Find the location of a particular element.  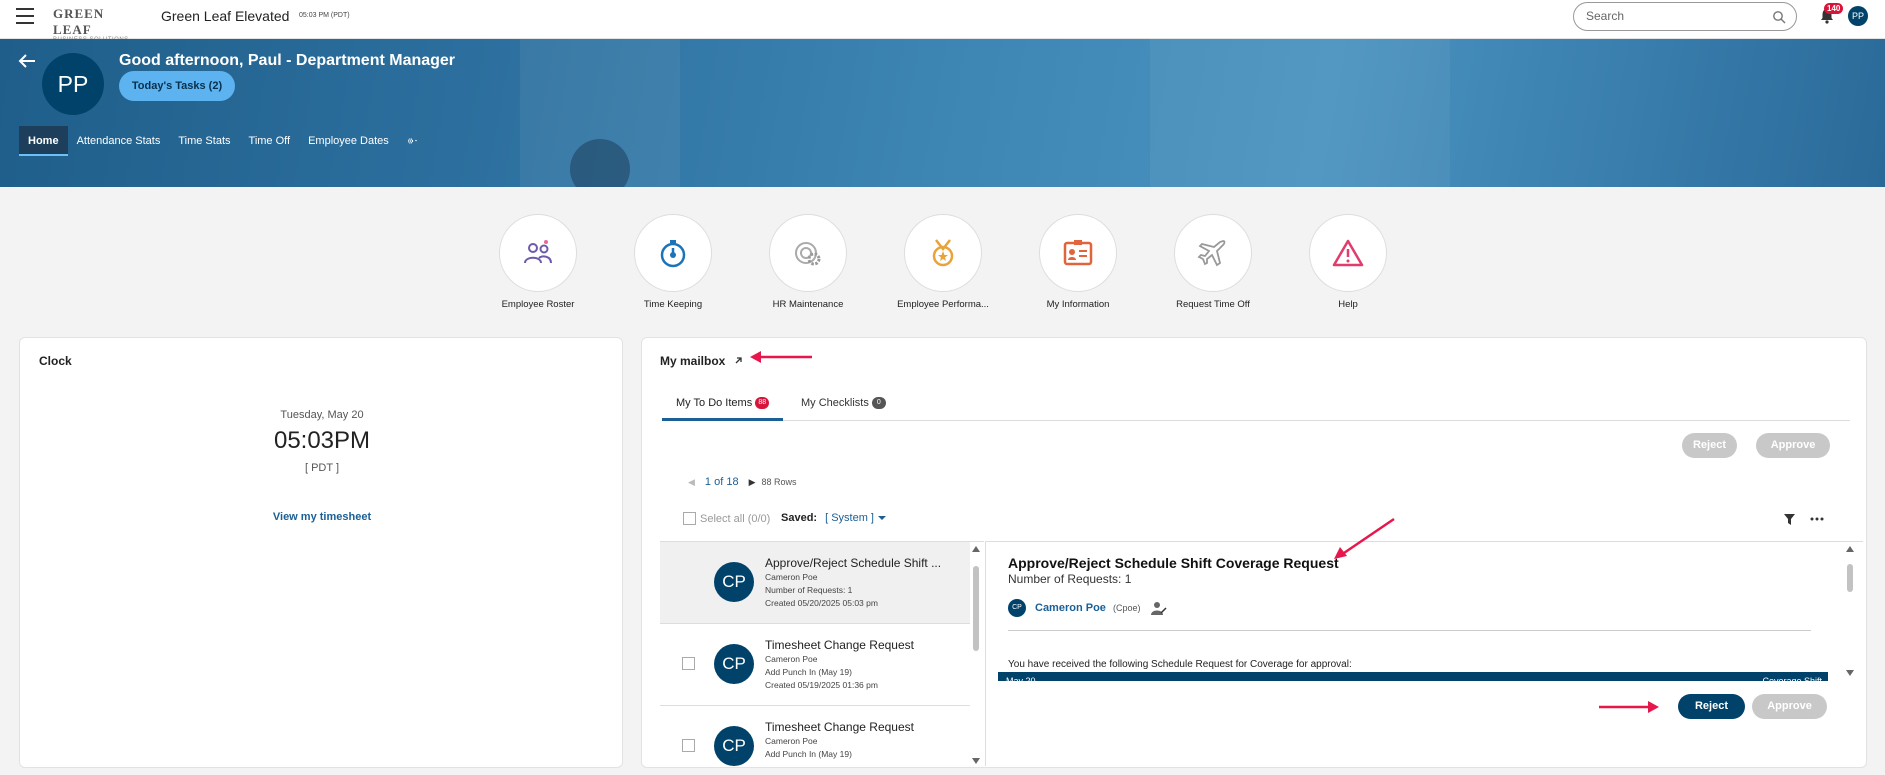

tab-settings-menu is located at coordinates (413, 141).